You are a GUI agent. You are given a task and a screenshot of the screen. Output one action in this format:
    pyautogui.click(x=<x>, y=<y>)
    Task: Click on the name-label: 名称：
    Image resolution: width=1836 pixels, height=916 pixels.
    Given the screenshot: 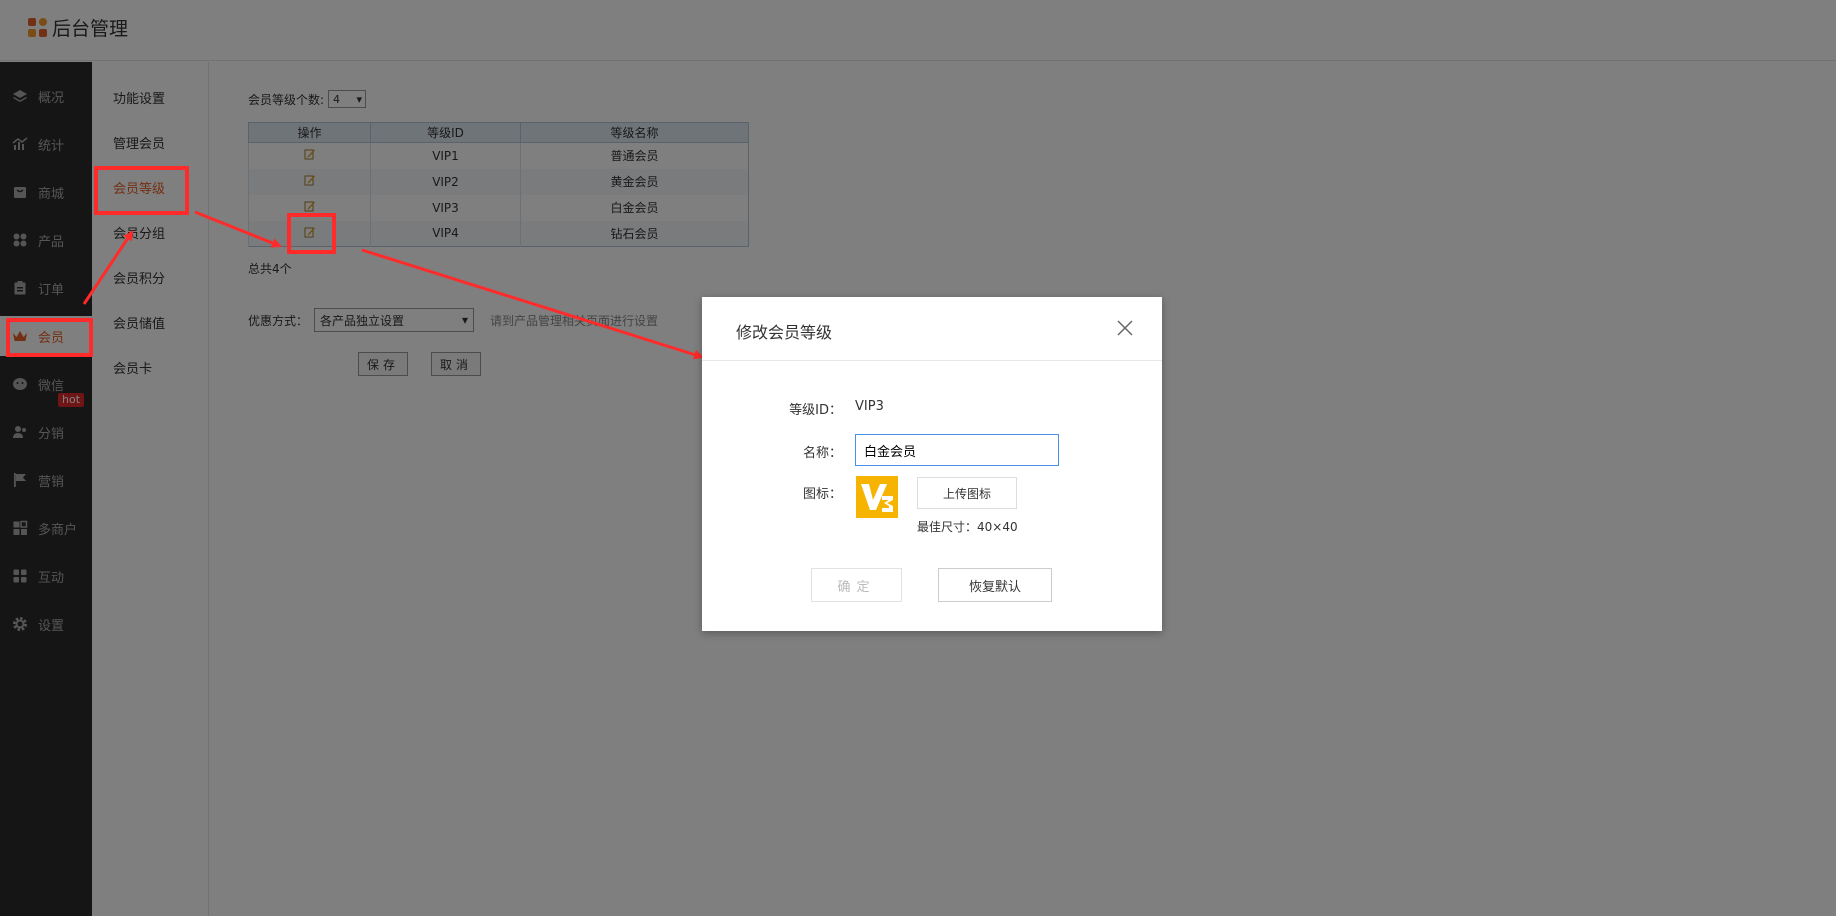 What is the action you would take?
    pyautogui.click(x=822, y=453)
    